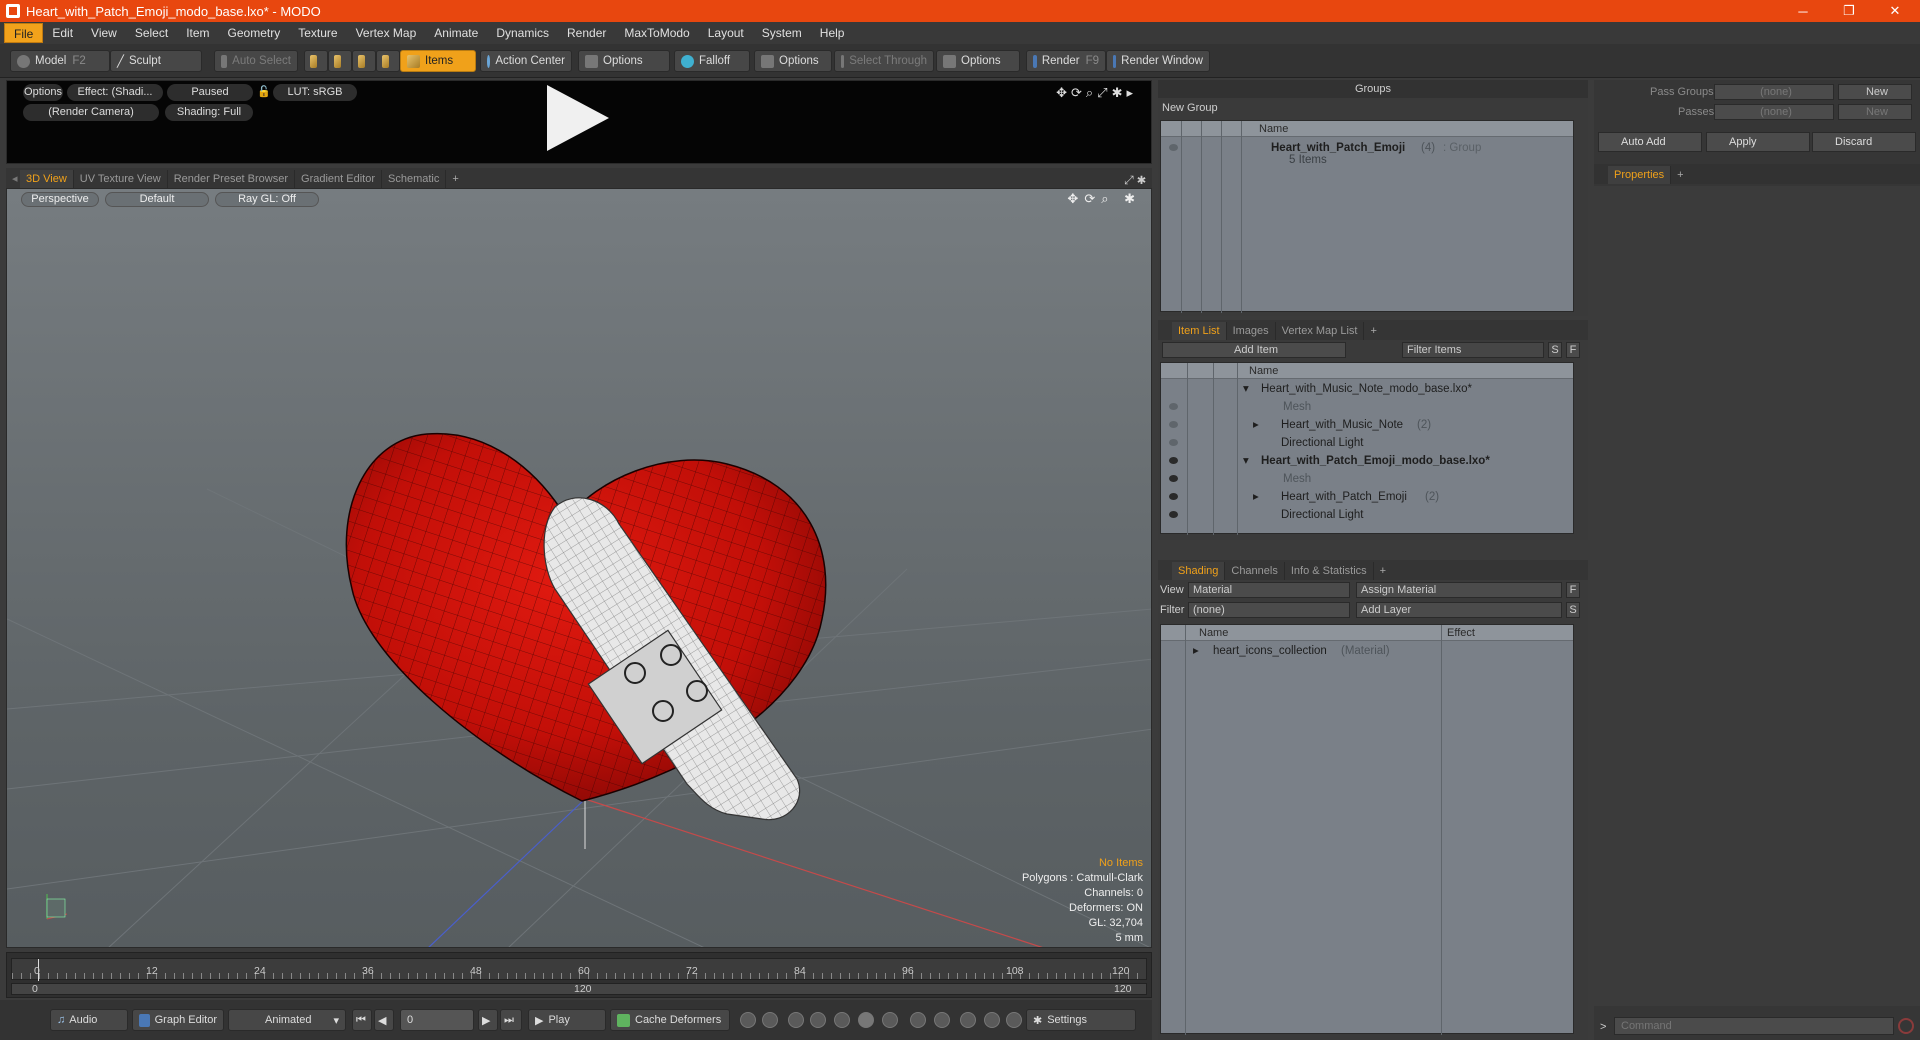 This screenshot has height=1040, width=1920. What do you see at coordinates (1459, 610) in the screenshot?
I see `add-layer-dropdown: Add Layer` at bounding box center [1459, 610].